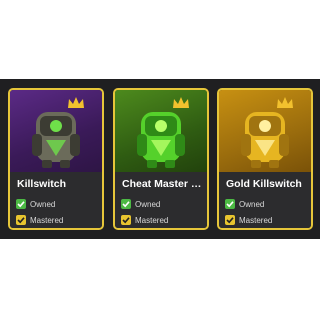 This screenshot has width=320, height=320. I want to click on skin-card-gold-killswitch: Gold Killswitch Owned Mastered, so click(265, 159).